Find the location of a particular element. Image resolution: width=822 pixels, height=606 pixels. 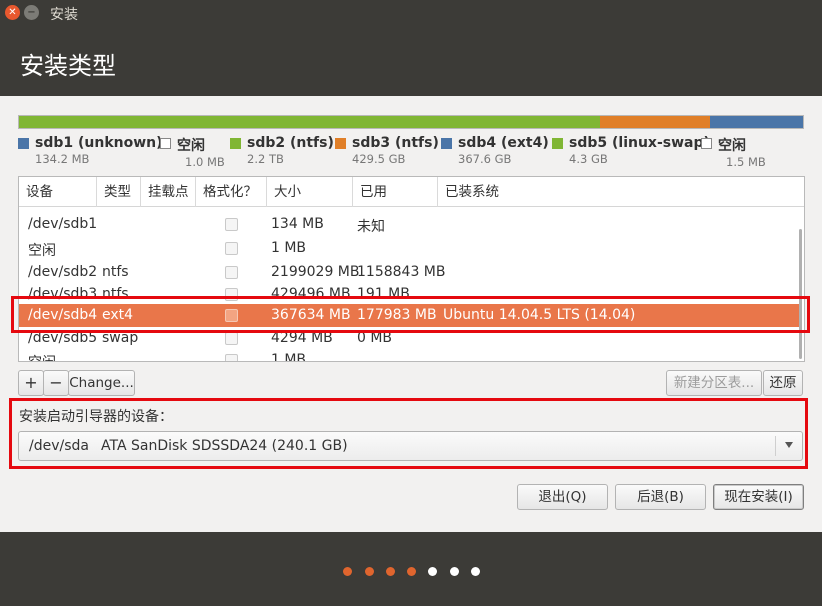

column-header-format: 格式化？ is located at coordinates (231, 192).